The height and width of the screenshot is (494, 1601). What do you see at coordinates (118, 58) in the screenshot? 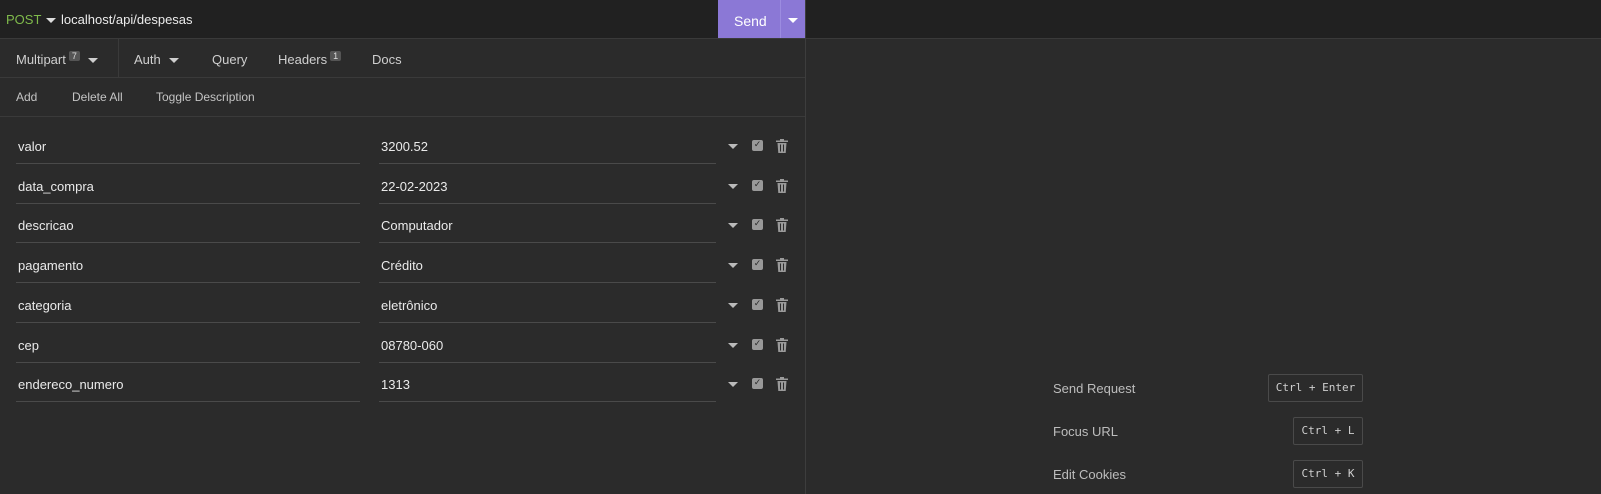
I see `tab-divider` at bounding box center [118, 58].